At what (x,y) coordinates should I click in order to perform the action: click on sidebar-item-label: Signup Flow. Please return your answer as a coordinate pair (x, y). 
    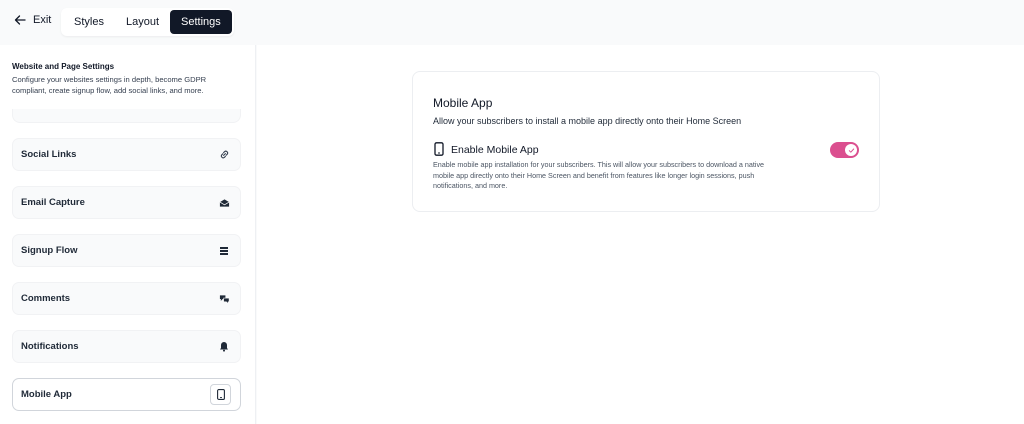
    Looking at the image, I should click on (49, 250).